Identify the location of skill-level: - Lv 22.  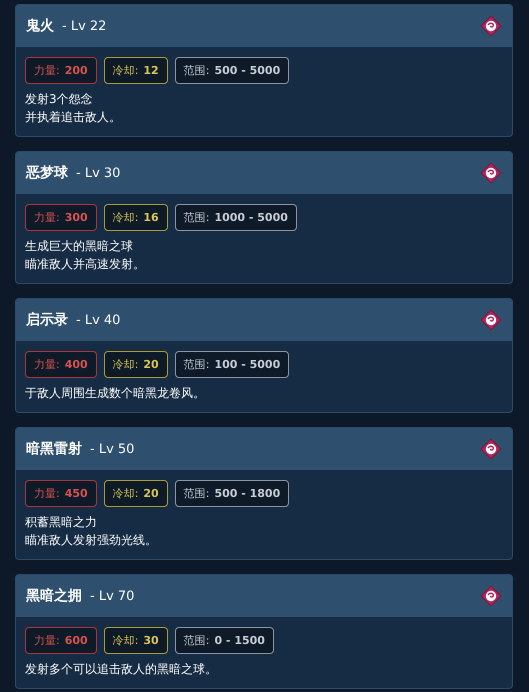
(85, 26).